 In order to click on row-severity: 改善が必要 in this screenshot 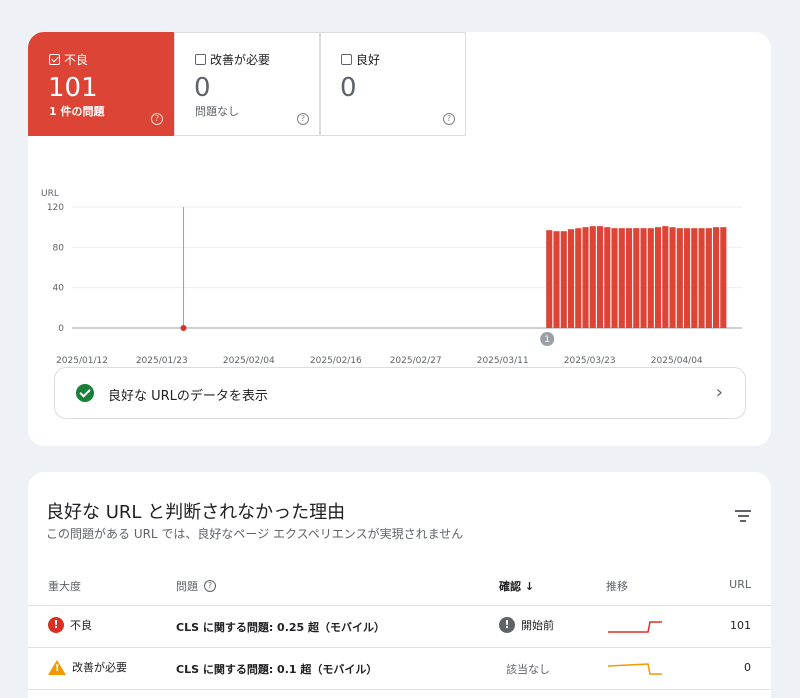, I will do `click(99, 667)`.